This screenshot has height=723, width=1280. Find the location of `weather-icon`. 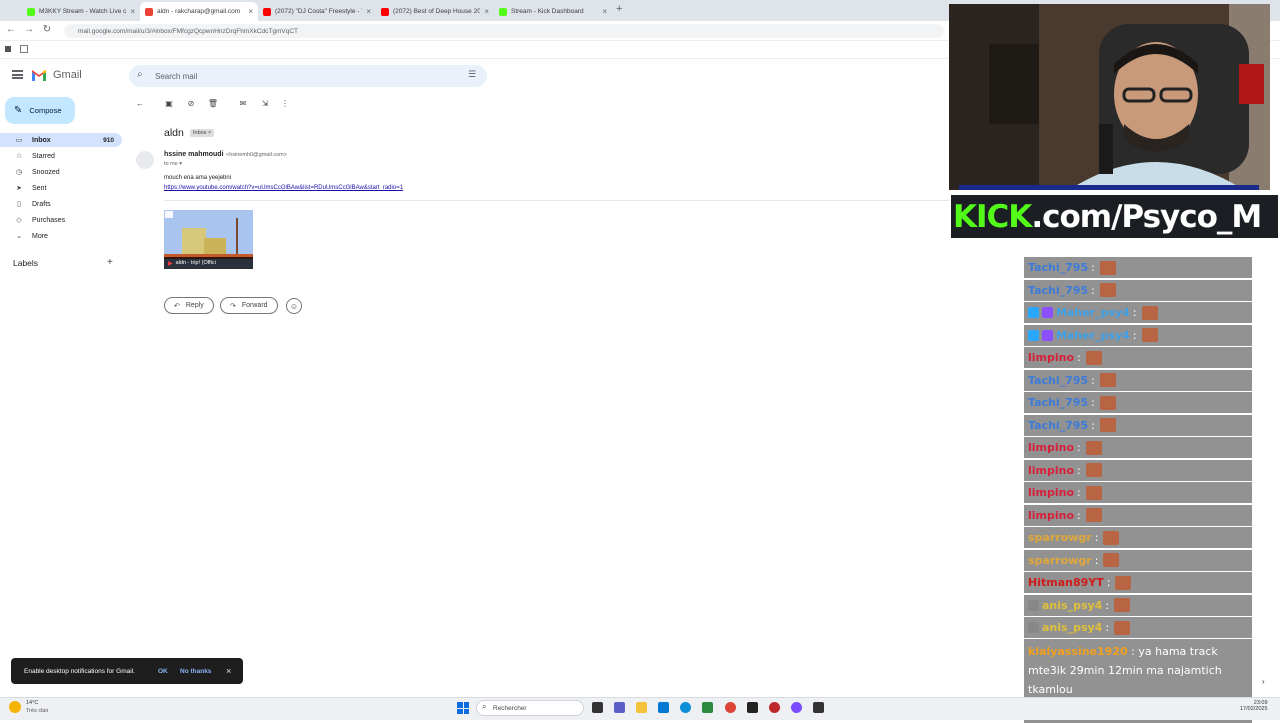

weather-icon is located at coordinates (15, 707).